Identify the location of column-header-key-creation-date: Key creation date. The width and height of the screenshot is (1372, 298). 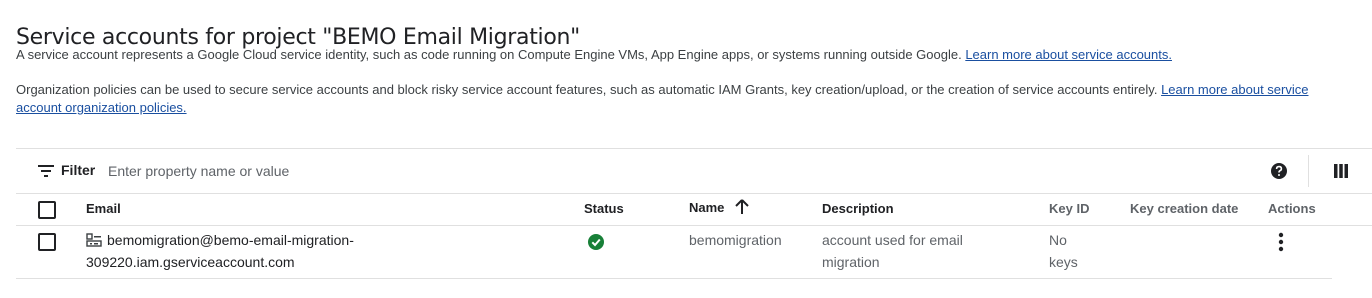
(1184, 208).